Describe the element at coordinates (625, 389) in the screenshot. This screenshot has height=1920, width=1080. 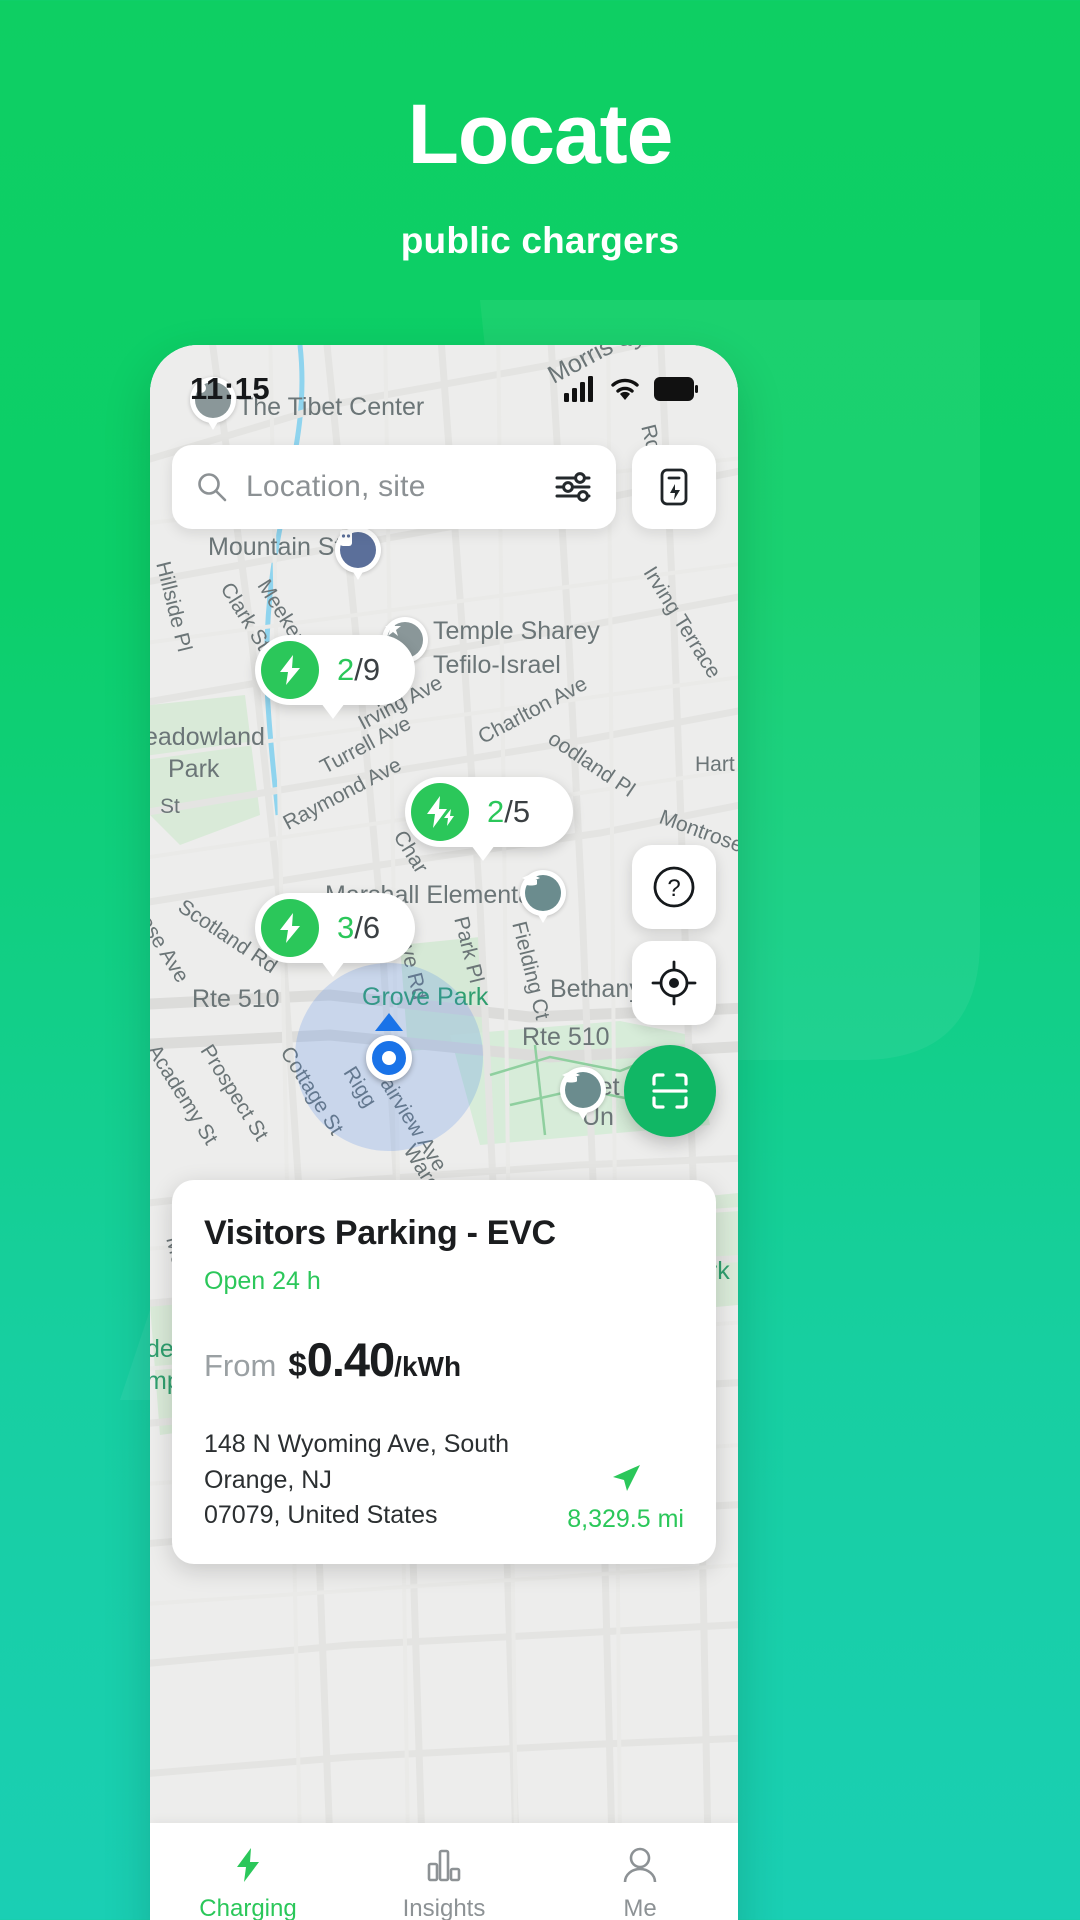
I see `wifi-icon` at that location.